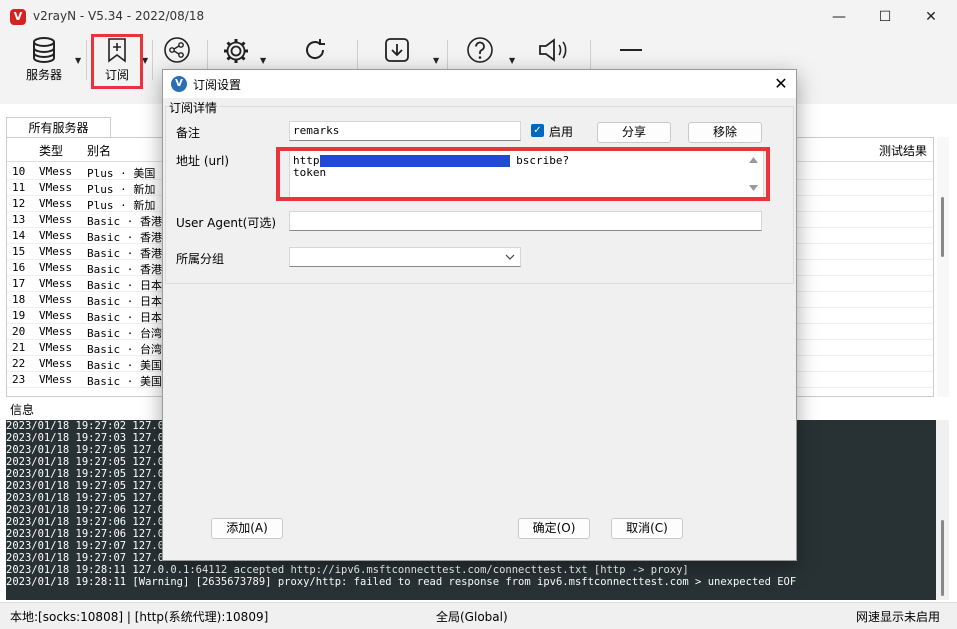 This screenshot has height=629, width=957. I want to click on remarks-label: 备注, so click(188, 133).